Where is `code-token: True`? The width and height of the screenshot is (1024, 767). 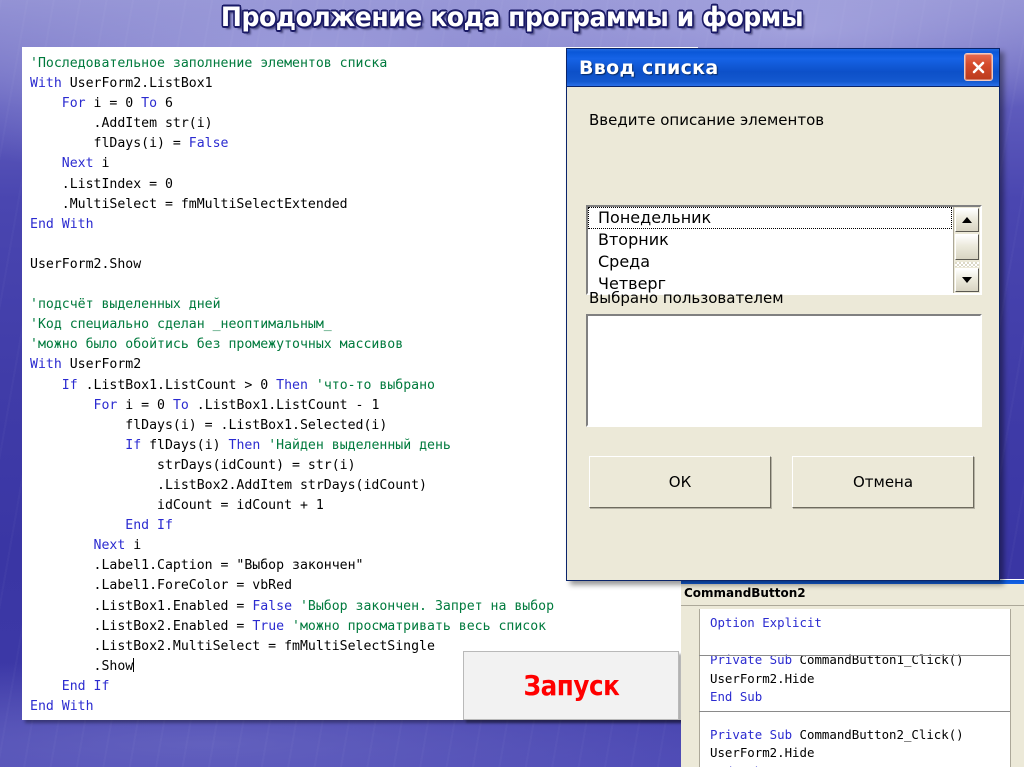 code-token: True is located at coordinates (268, 626).